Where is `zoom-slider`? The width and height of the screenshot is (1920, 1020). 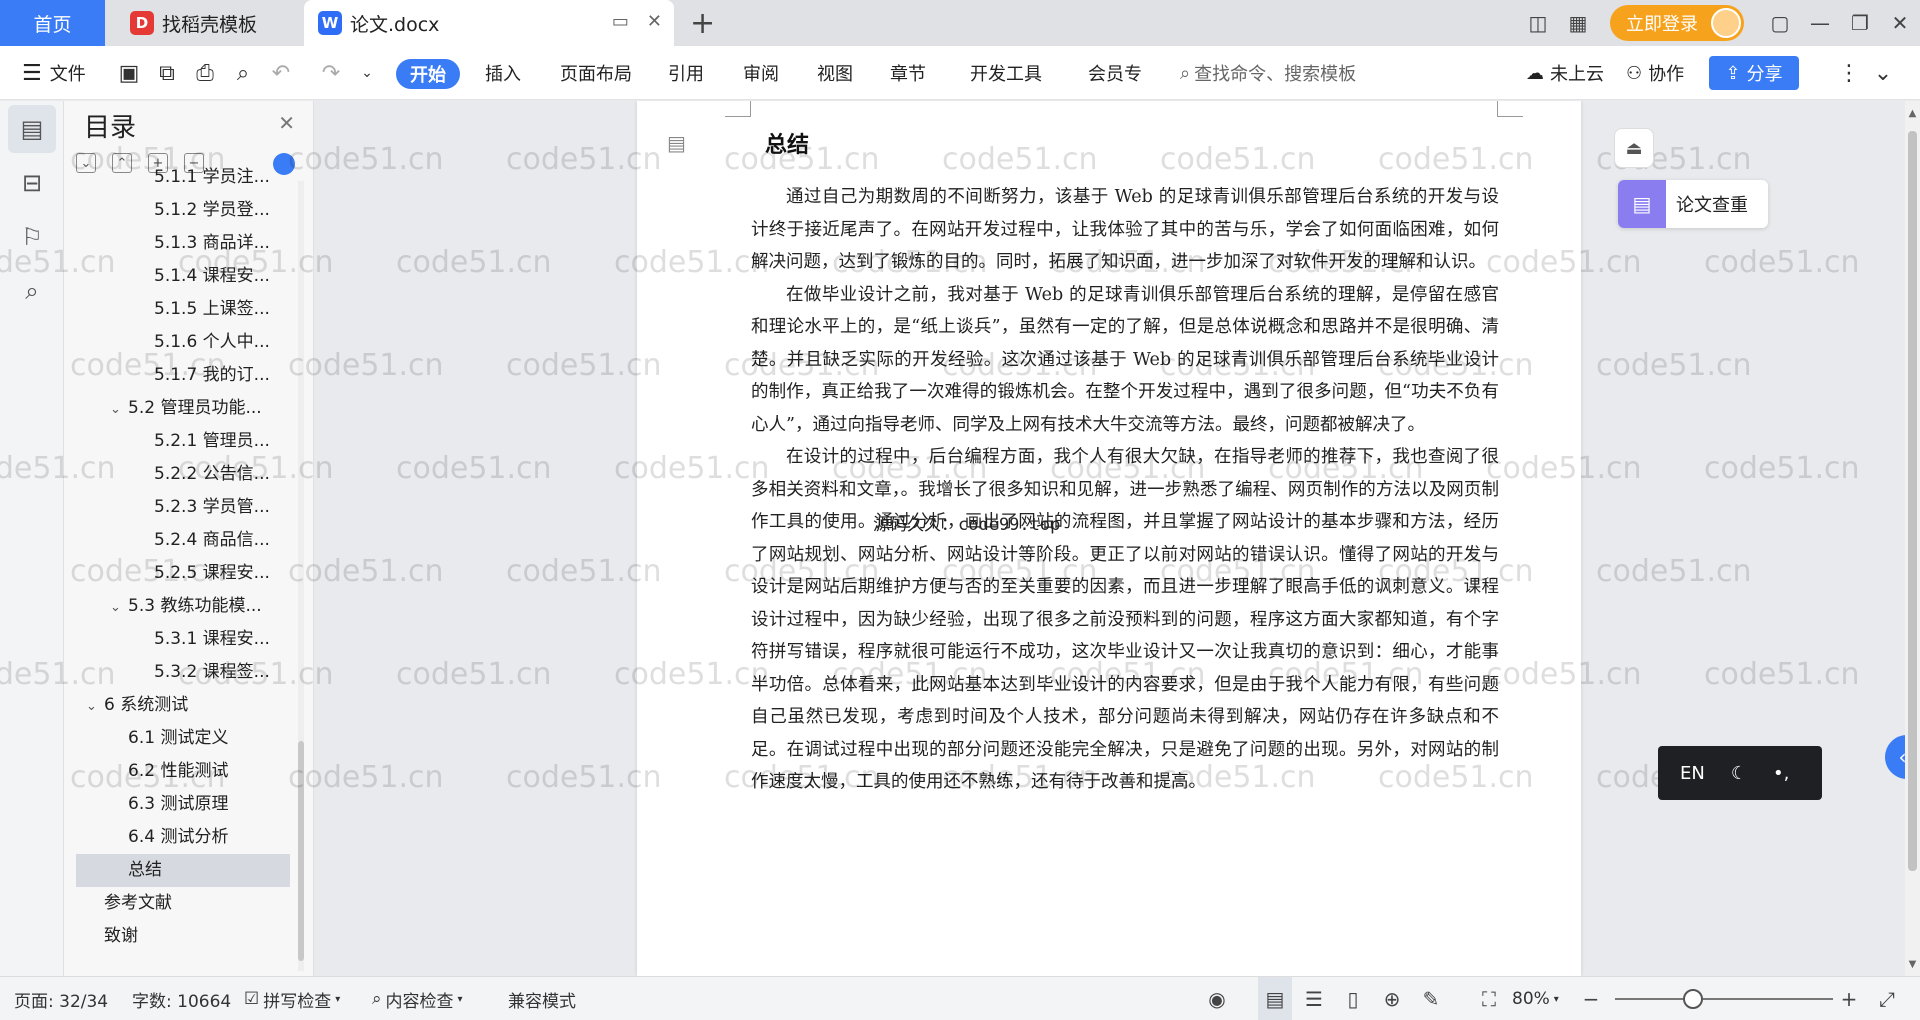
zoom-slider is located at coordinates (1724, 999).